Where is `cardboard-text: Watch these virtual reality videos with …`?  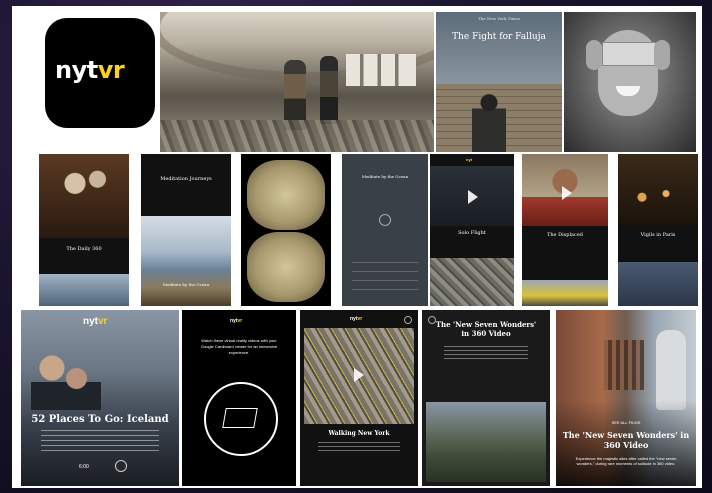 cardboard-text: Watch these virtual reality videos with … is located at coordinates (239, 346).